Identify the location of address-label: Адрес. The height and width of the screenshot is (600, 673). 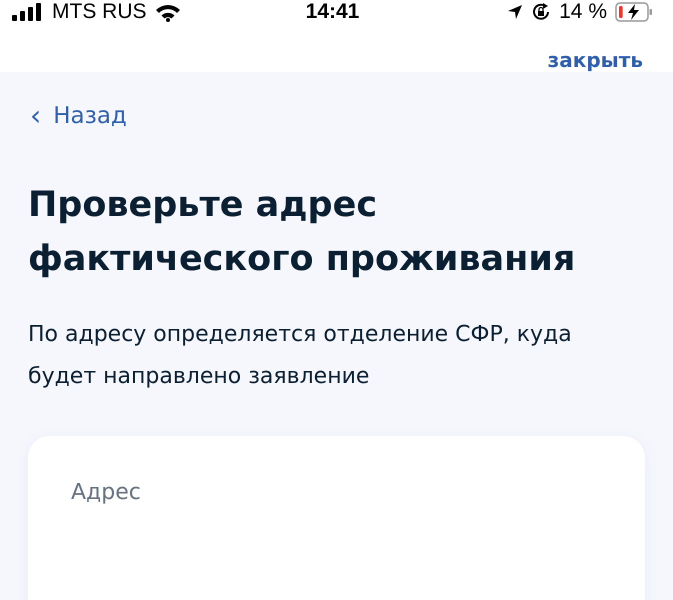
(106, 492).